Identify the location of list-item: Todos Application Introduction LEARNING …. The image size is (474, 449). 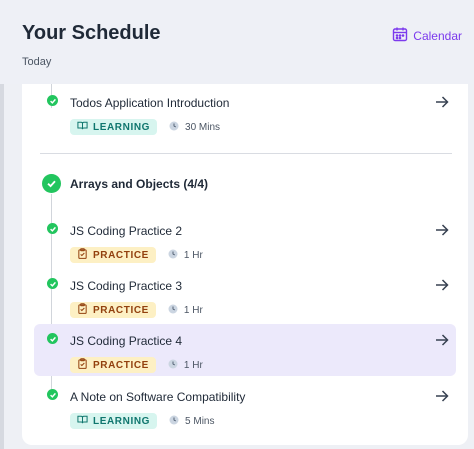
(245, 112).